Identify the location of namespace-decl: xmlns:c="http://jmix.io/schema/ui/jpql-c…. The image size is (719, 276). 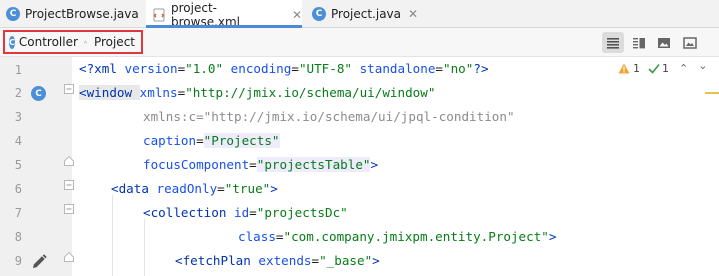
(329, 116).